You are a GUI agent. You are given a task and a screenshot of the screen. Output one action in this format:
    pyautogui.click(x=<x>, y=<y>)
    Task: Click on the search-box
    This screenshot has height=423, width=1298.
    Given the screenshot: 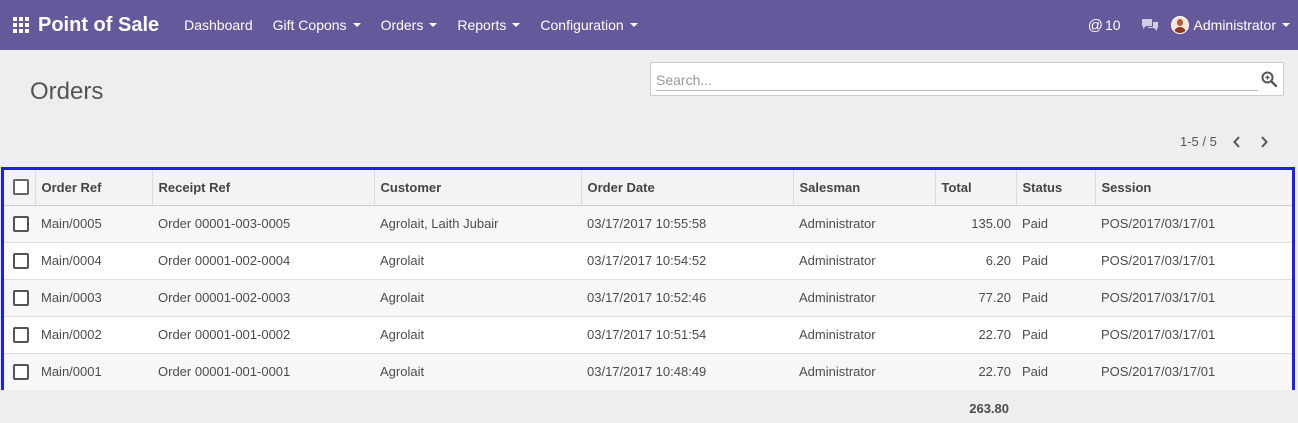 What is the action you would take?
    pyautogui.click(x=967, y=79)
    